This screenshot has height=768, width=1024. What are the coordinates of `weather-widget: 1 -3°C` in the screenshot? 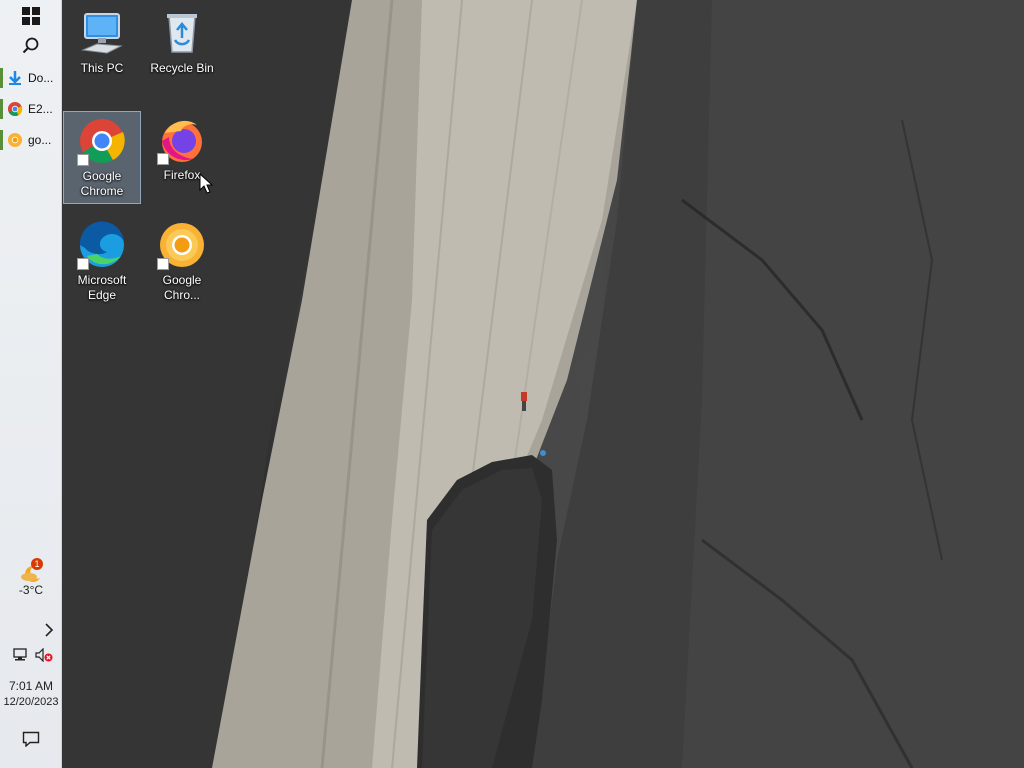 It's located at (31, 580).